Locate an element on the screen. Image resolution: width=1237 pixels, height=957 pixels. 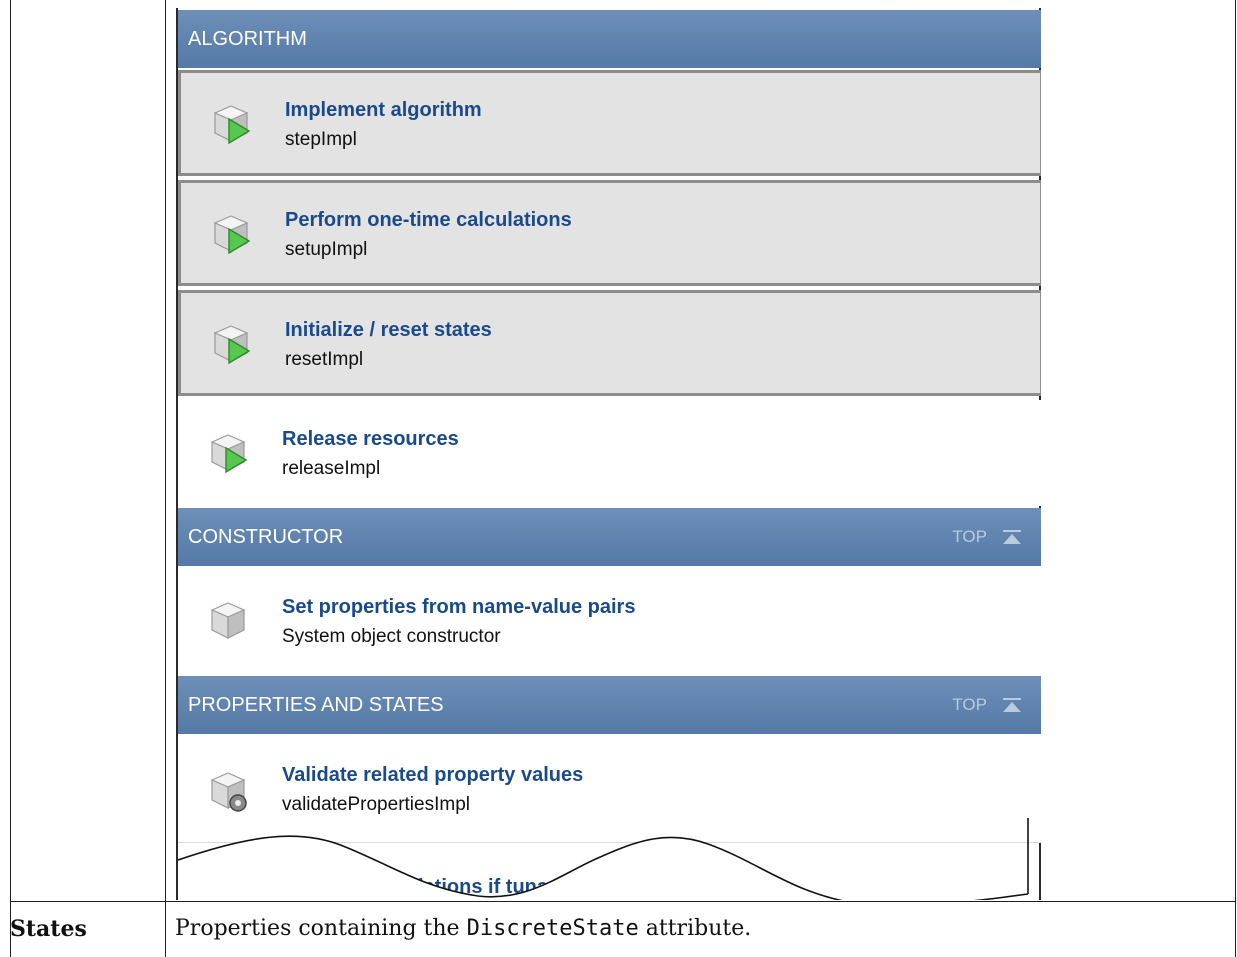
item-method: releaseImpl is located at coordinates (331, 468).